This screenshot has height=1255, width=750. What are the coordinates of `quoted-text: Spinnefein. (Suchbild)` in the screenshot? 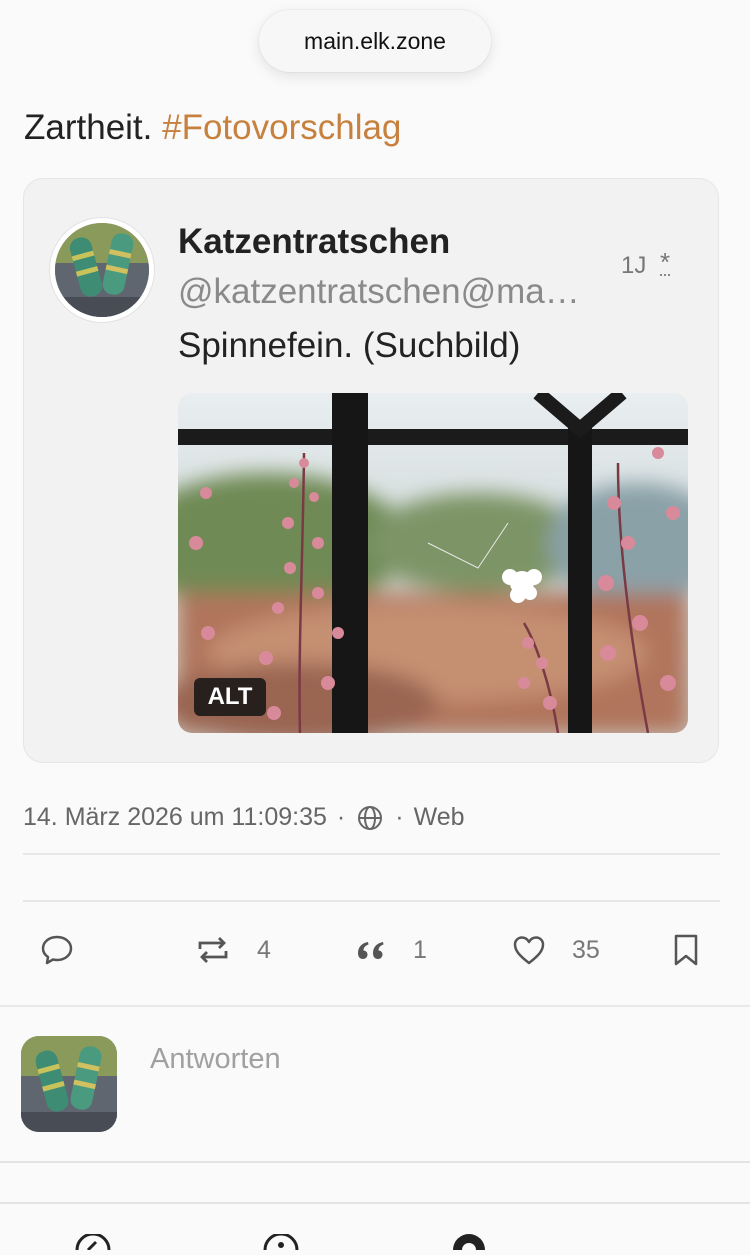 It's located at (349, 345).